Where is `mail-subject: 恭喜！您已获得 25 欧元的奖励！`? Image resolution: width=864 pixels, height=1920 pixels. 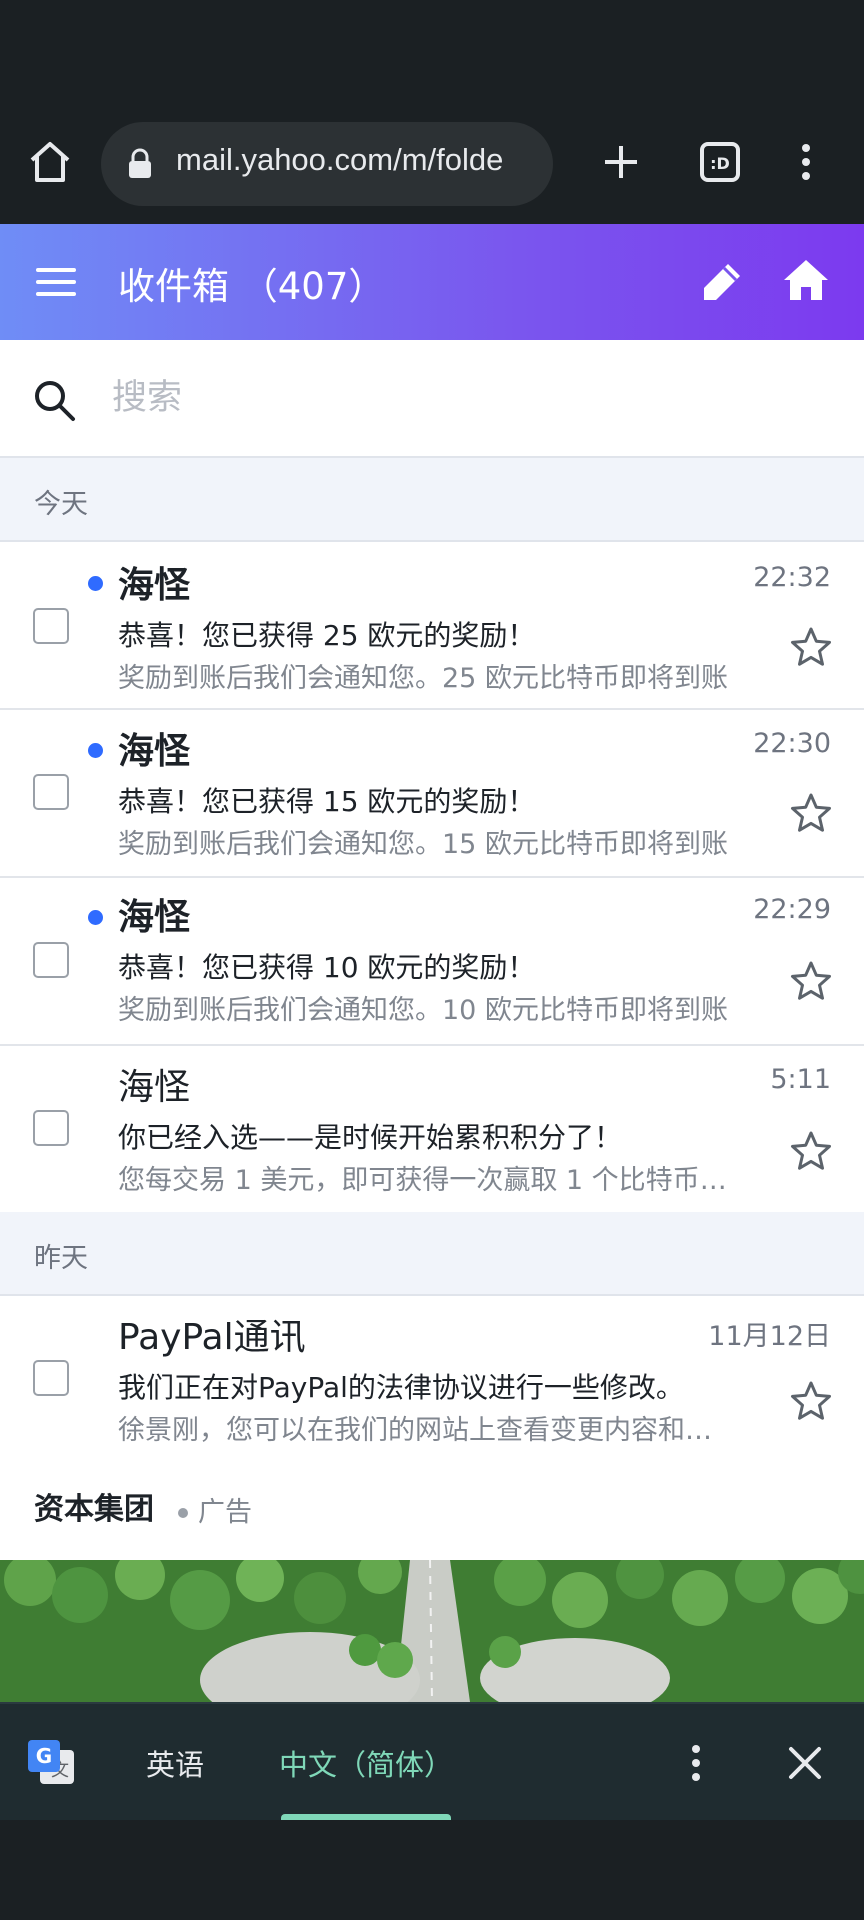 mail-subject: 恭喜！您已获得 25 欧元的奖励！ is located at coordinates (327, 635).